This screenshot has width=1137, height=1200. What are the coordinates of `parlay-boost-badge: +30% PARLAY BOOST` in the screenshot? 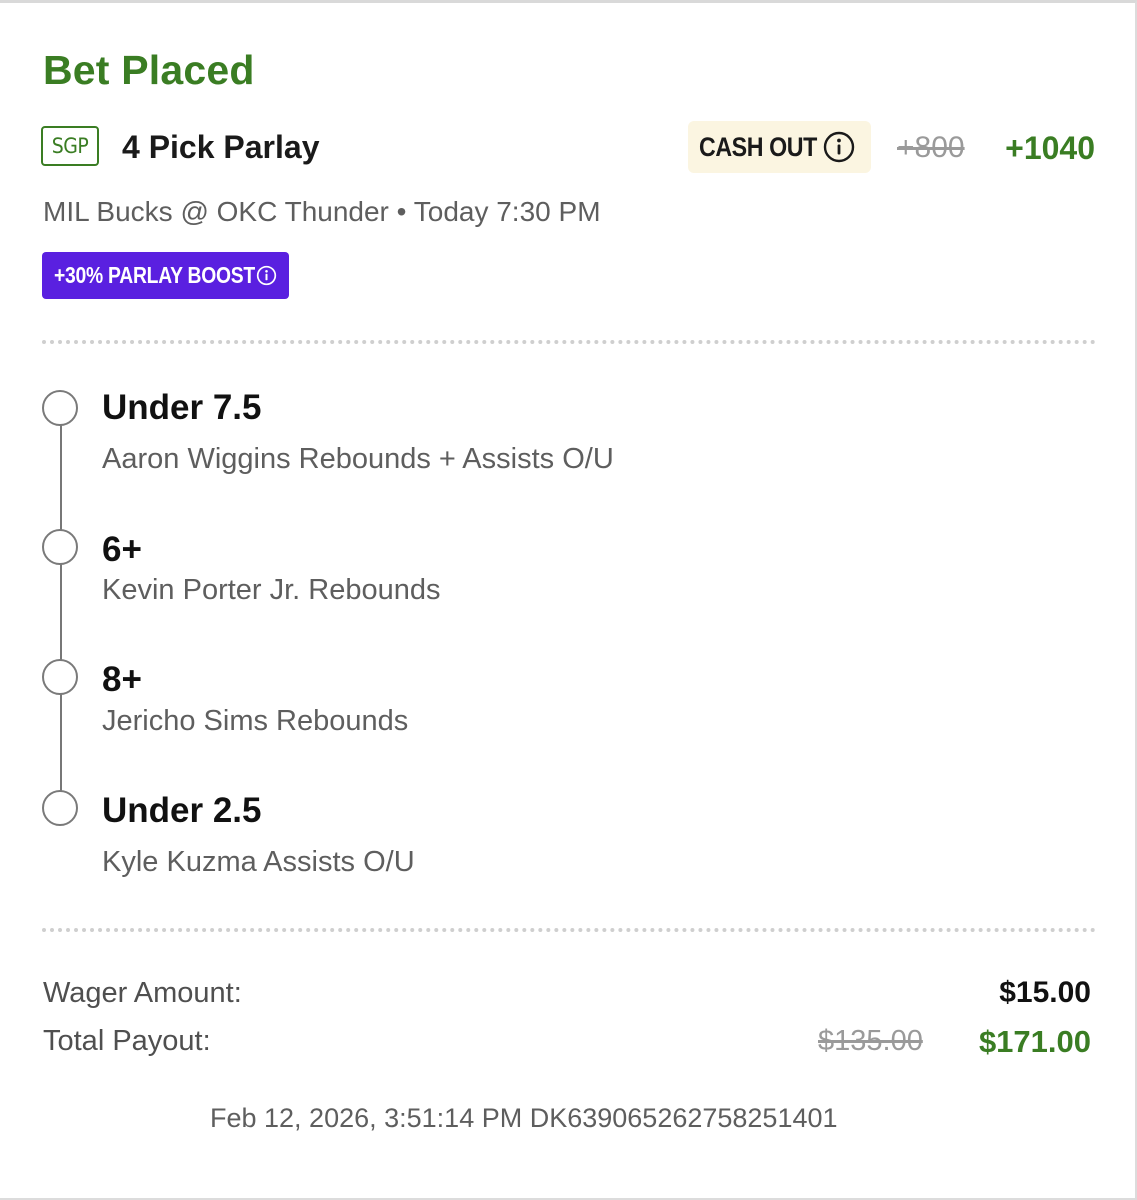 It's located at (165, 275).